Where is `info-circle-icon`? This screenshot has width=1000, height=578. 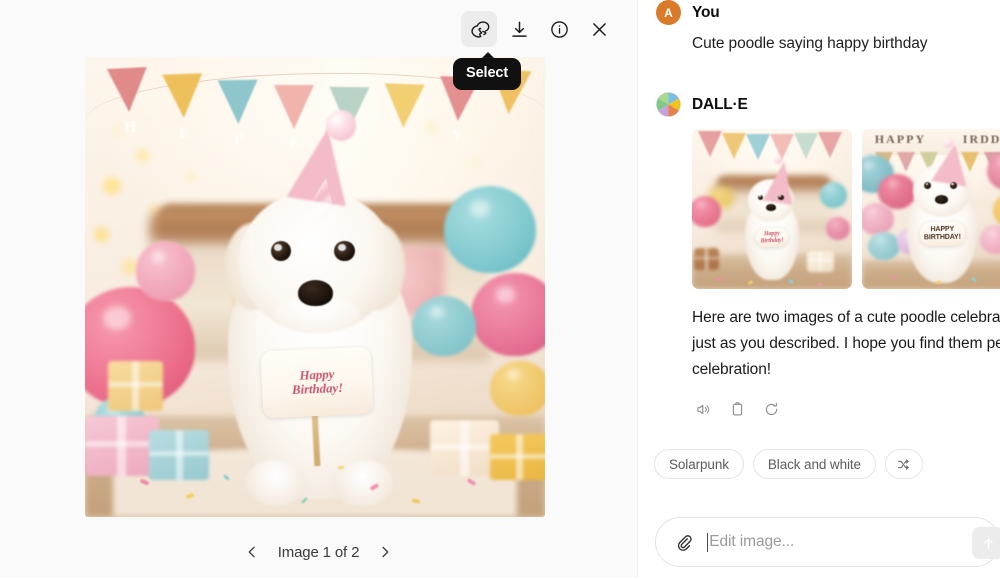 info-circle-icon is located at coordinates (559, 29).